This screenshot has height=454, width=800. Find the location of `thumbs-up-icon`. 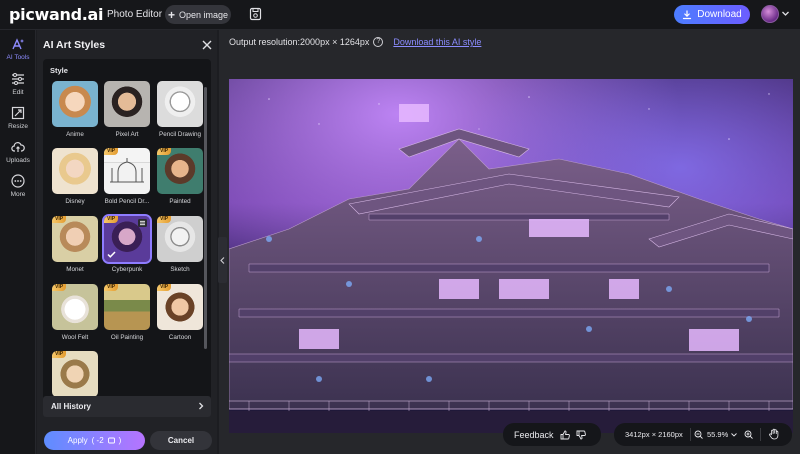

thumbs-up-icon is located at coordinates (565, 435).